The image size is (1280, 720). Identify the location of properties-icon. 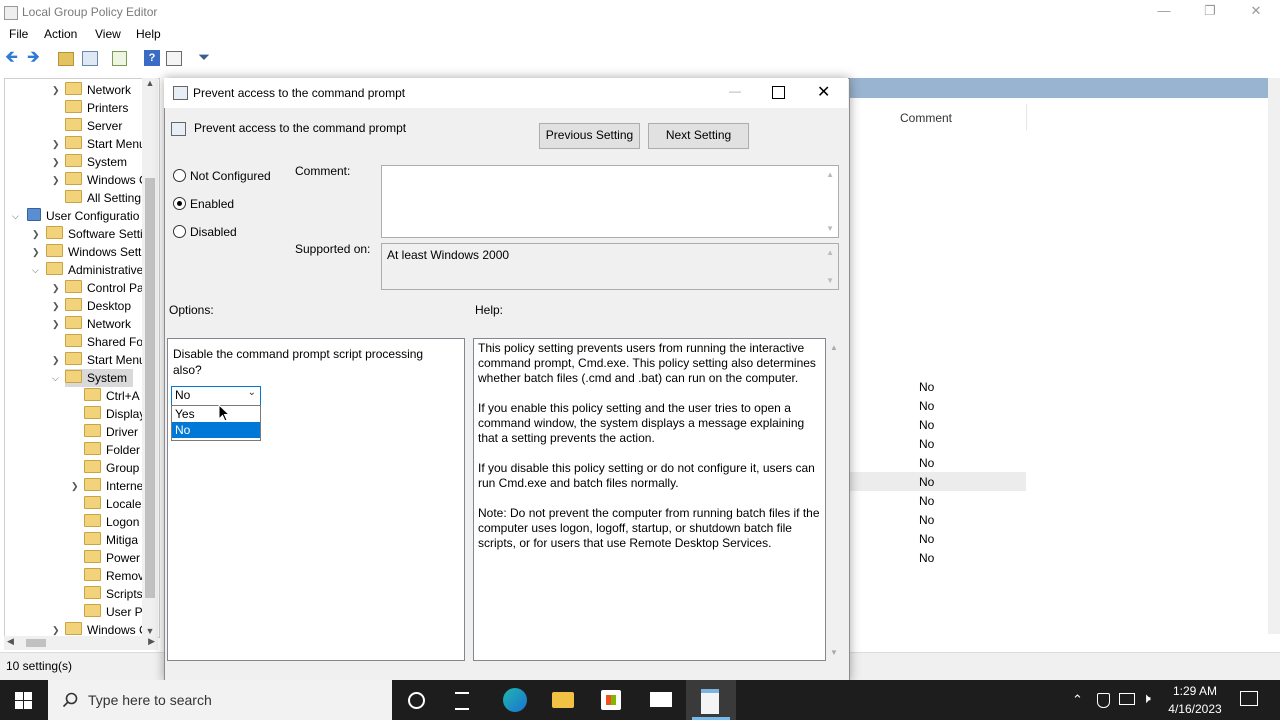
(174, 58).